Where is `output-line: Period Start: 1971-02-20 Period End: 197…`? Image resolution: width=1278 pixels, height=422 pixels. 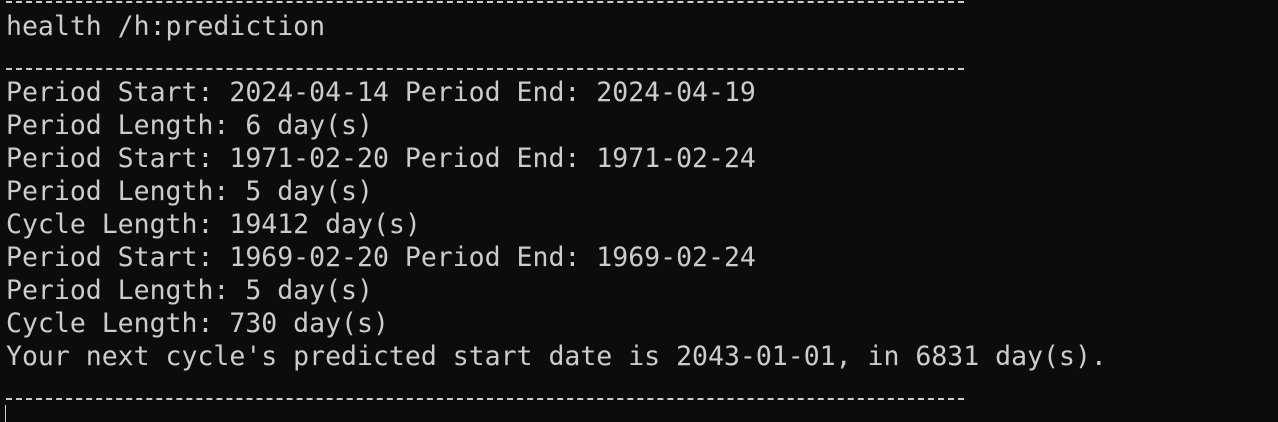
output-line: Period Start: 1971-02-20 Period End: 197… is located at coordinates (381, 158).